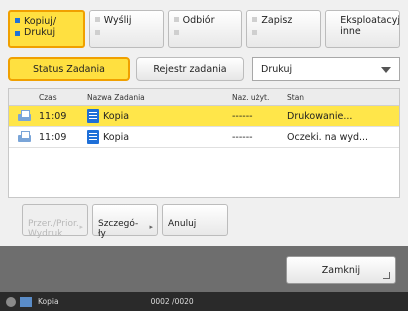  What do you see at coordinates (190, 69) in the screenshot?
I see `job-log-tab: Rejestr zadania` at bounding box center [190, 69].